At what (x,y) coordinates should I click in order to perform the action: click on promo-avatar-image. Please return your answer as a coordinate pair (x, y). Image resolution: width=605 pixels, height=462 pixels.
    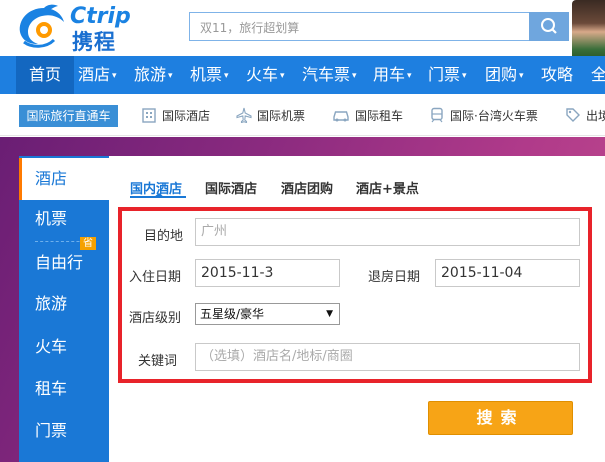
    Looking at the image, I should click on (588, 29).